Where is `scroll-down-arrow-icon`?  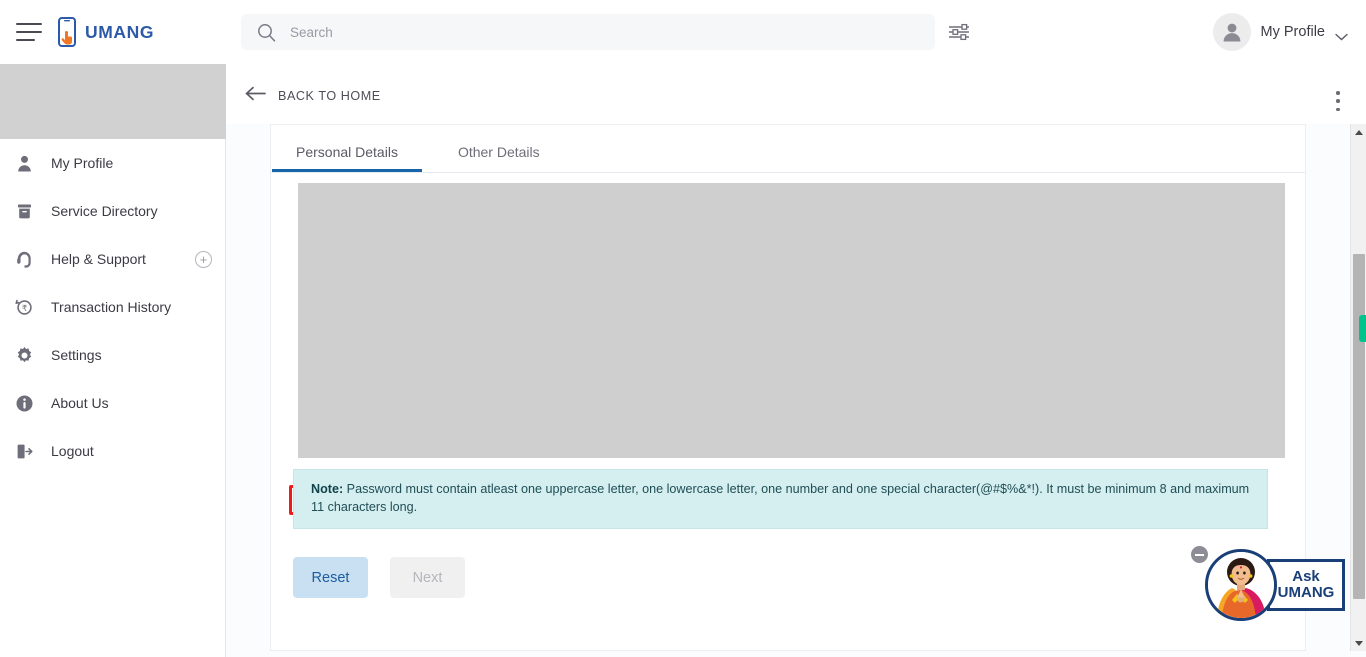 scroll-down-arrow-icon is located at coordinates (1358, 643).